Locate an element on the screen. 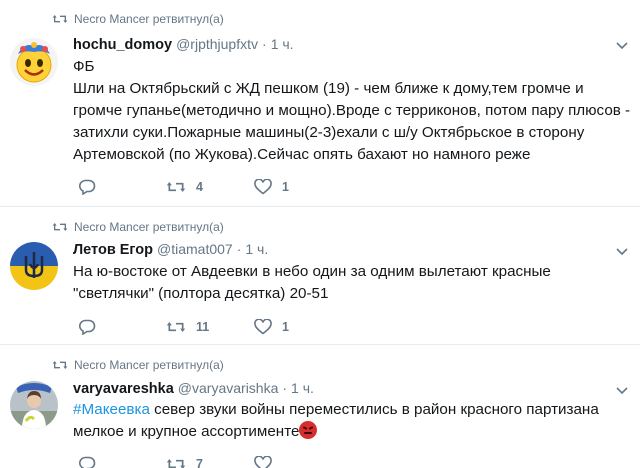  angry-face-emoji-icon is located at coordinates (308, 430).